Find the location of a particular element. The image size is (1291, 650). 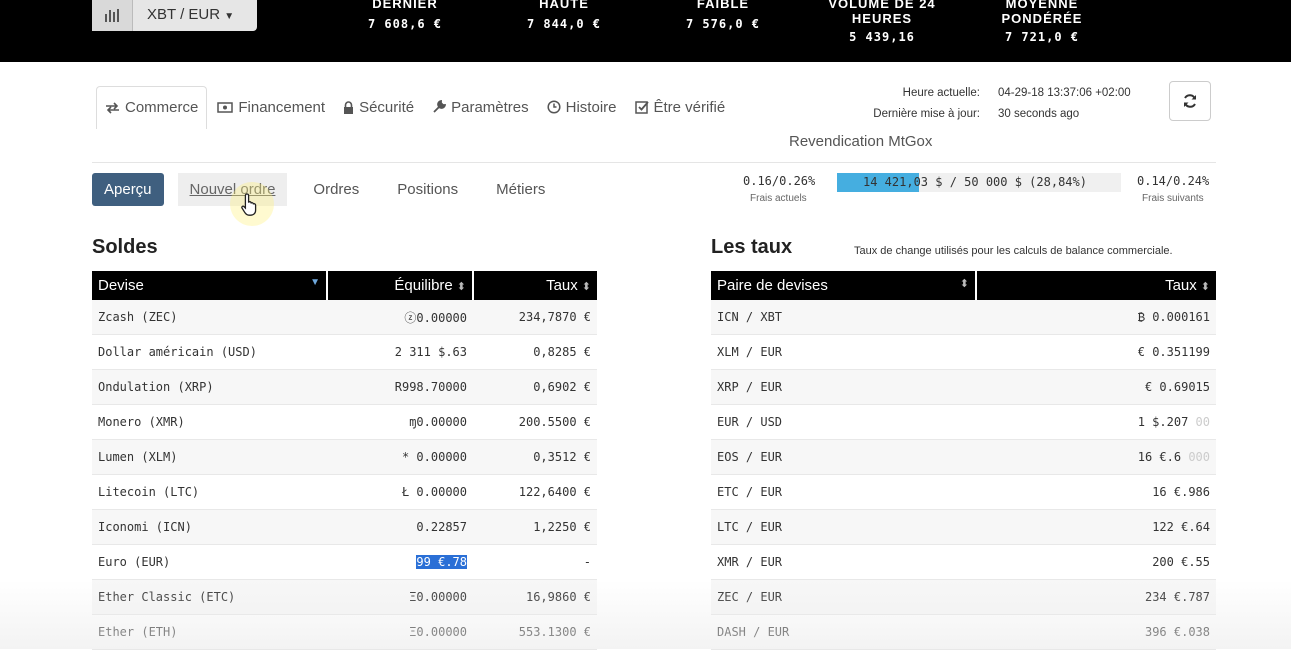

pair-selector-button: XBT / EUR ▼ is located at coordinates (174, 15).